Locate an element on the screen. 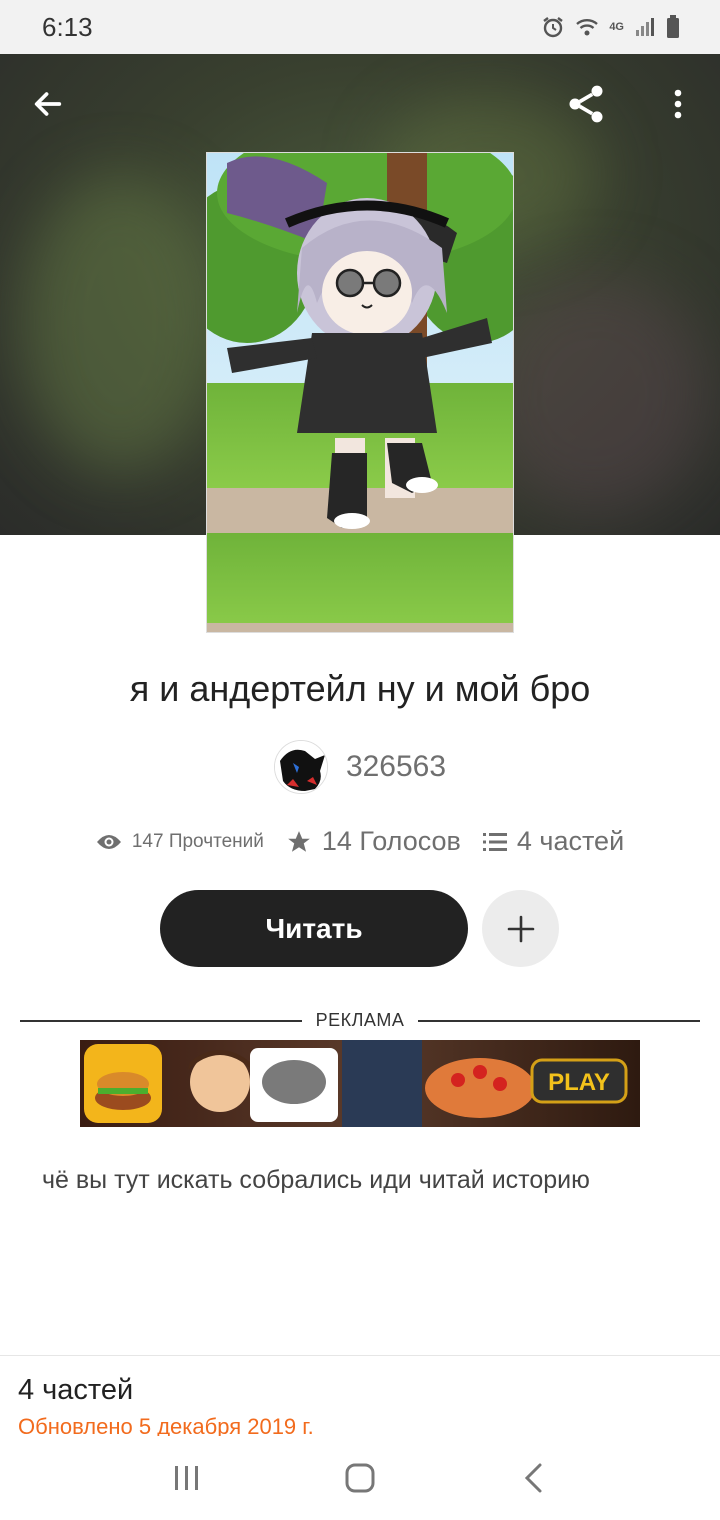 The width and height of the screenshot is (720, 1520). recents-icon is located at coordinates (186, 1478).